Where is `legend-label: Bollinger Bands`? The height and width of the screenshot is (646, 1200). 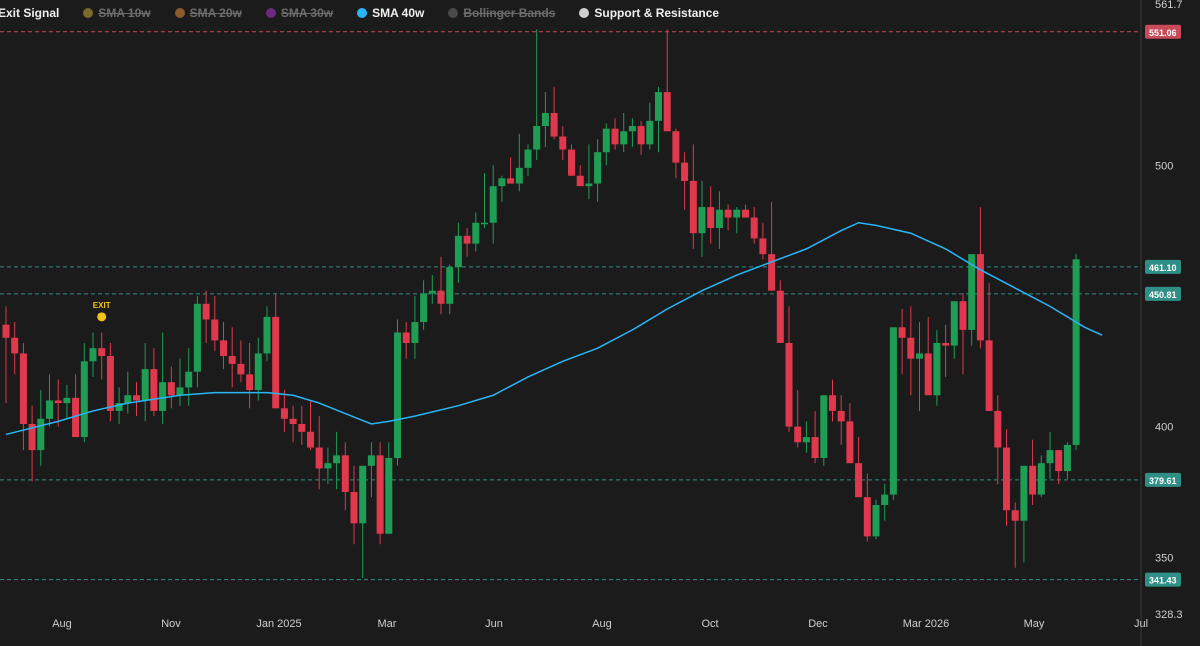
legend-label: Bollinger Bands is located at coordinates (509, 13).